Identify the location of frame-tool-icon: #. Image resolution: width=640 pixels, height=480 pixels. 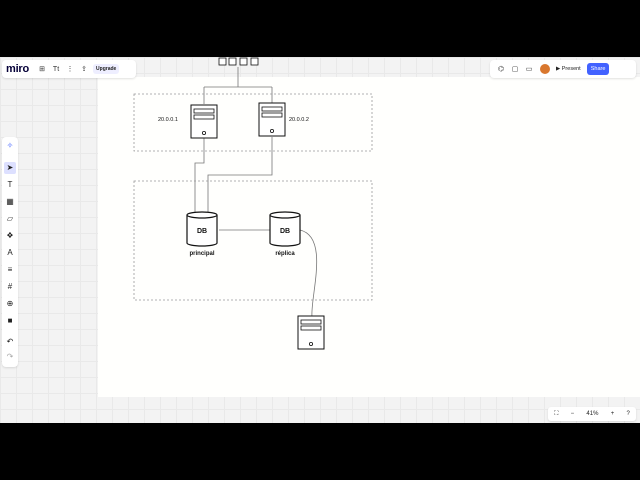
(10, 287).